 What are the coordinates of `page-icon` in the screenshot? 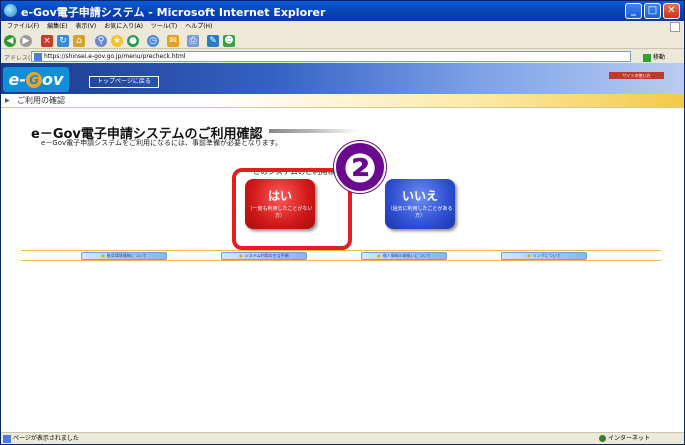 It's located at (38, 57).